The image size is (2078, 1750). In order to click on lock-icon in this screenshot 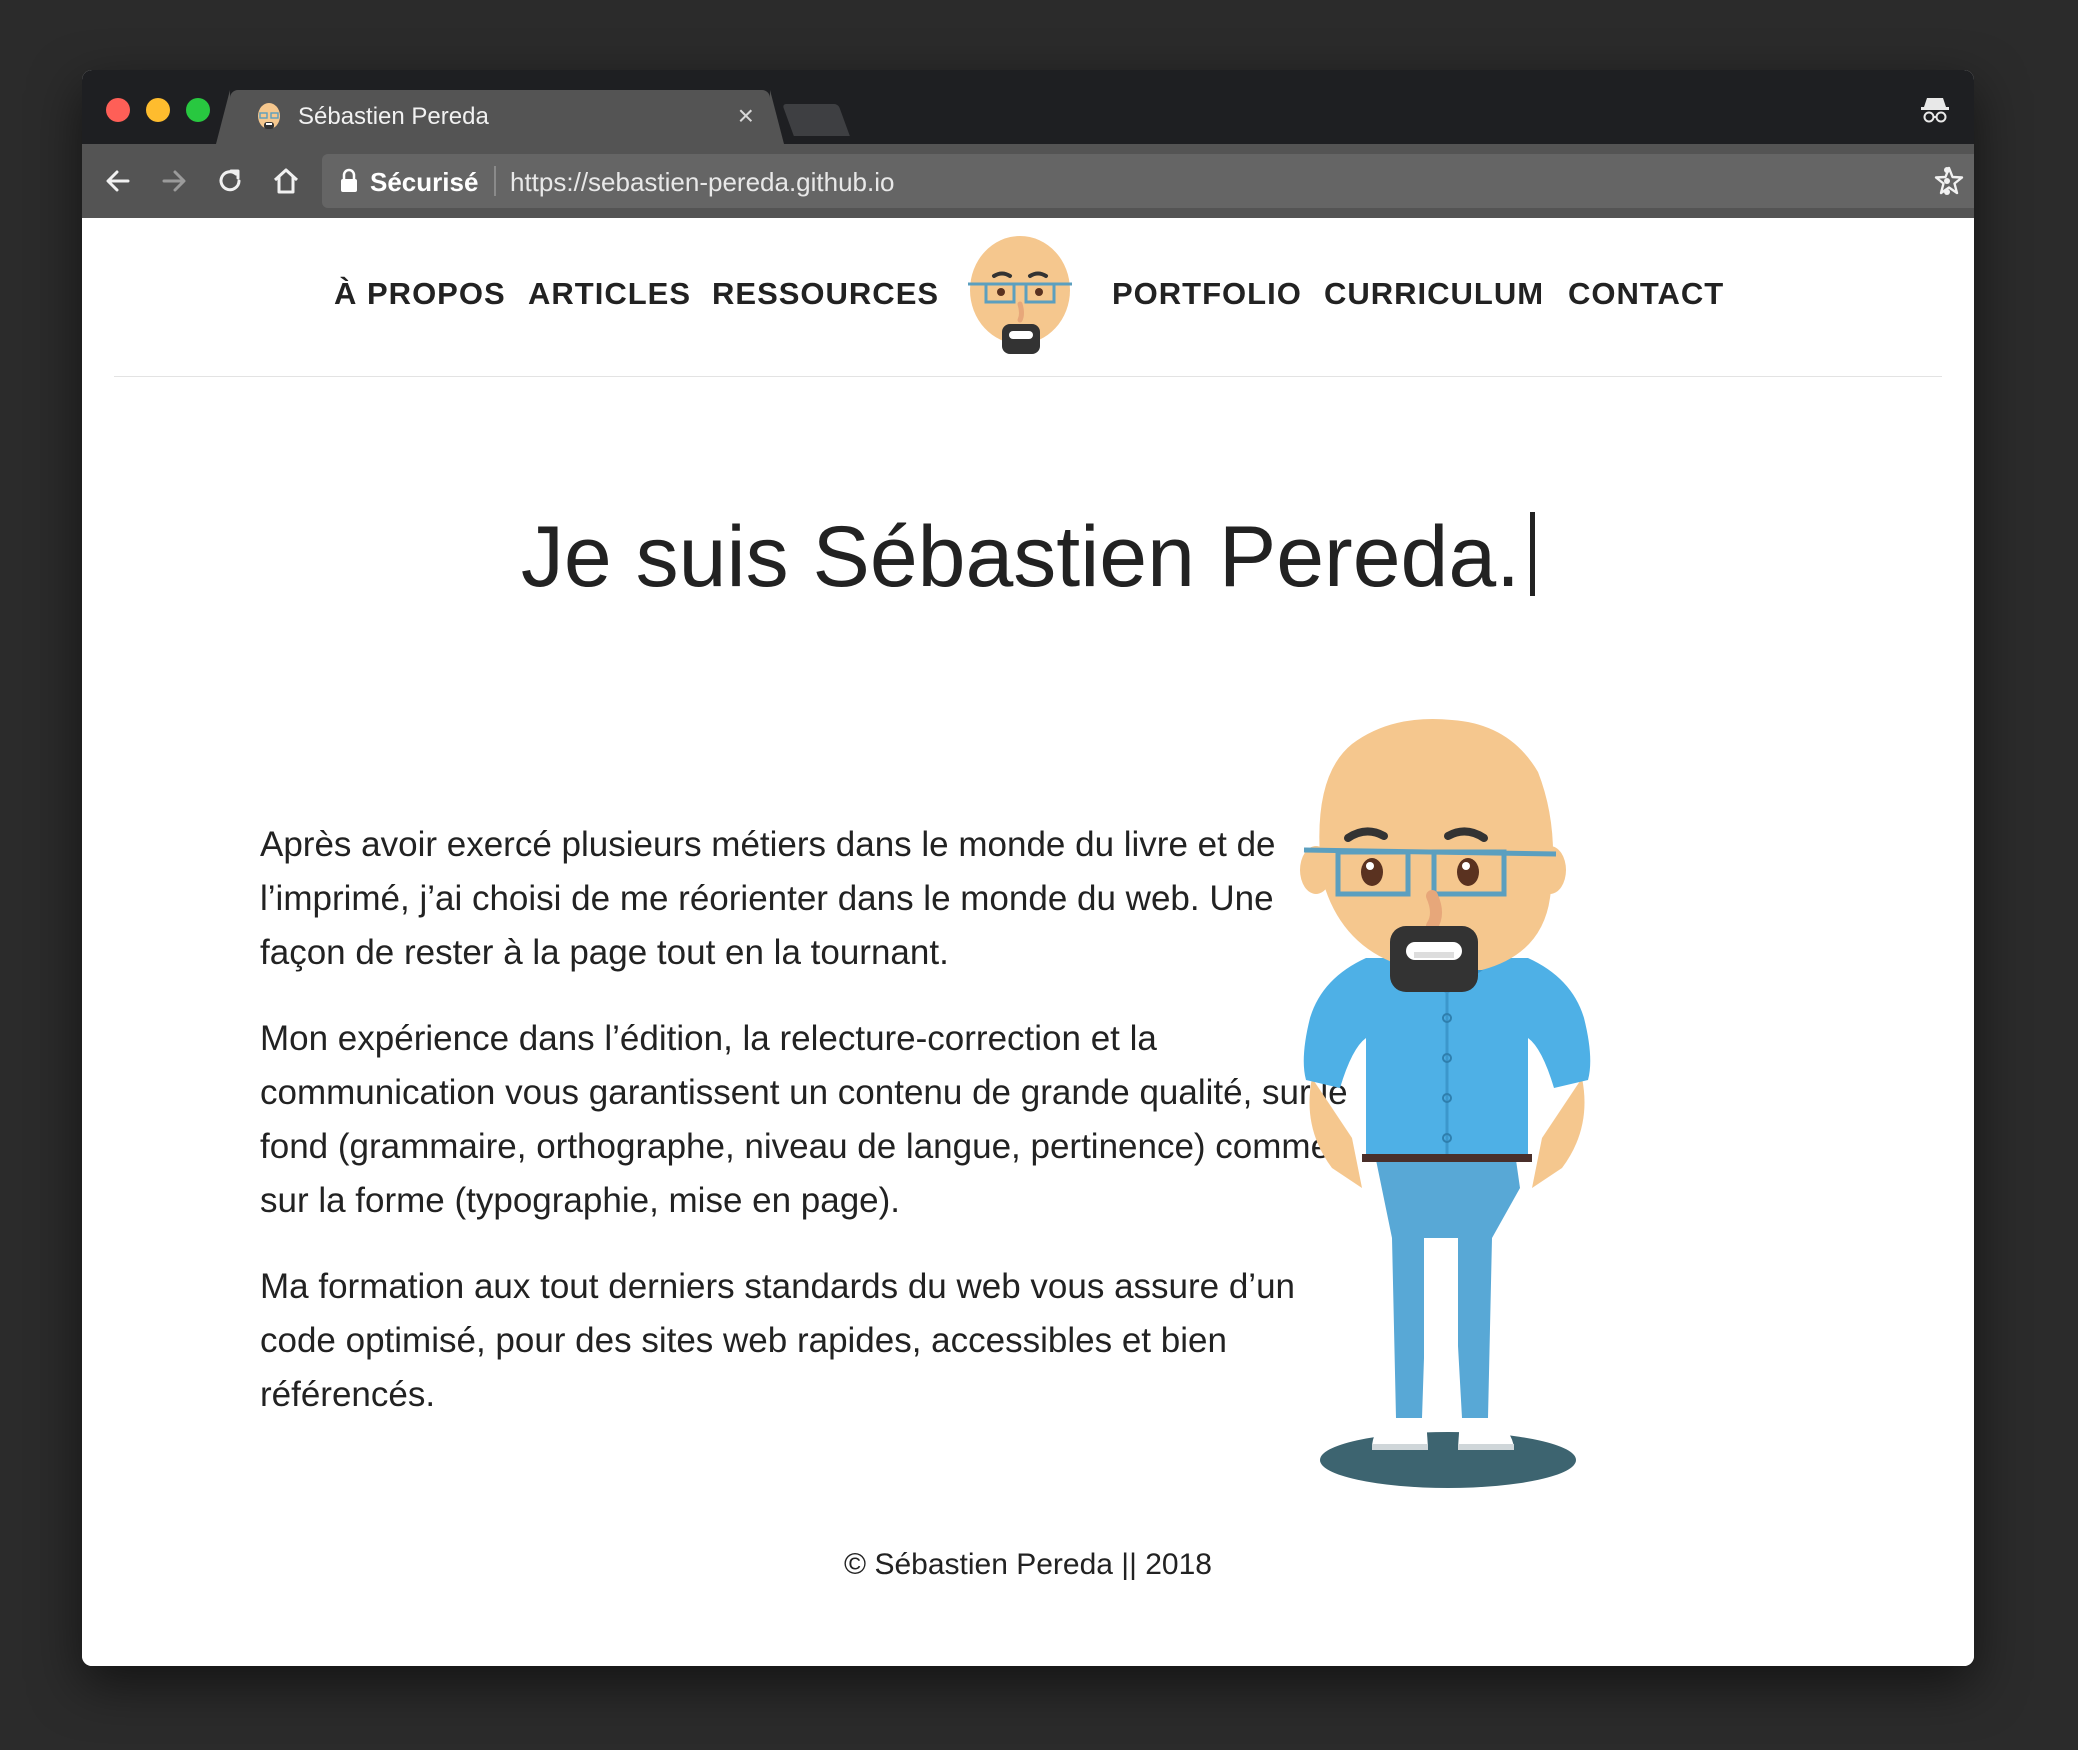, I will do `click(349, 180)`.